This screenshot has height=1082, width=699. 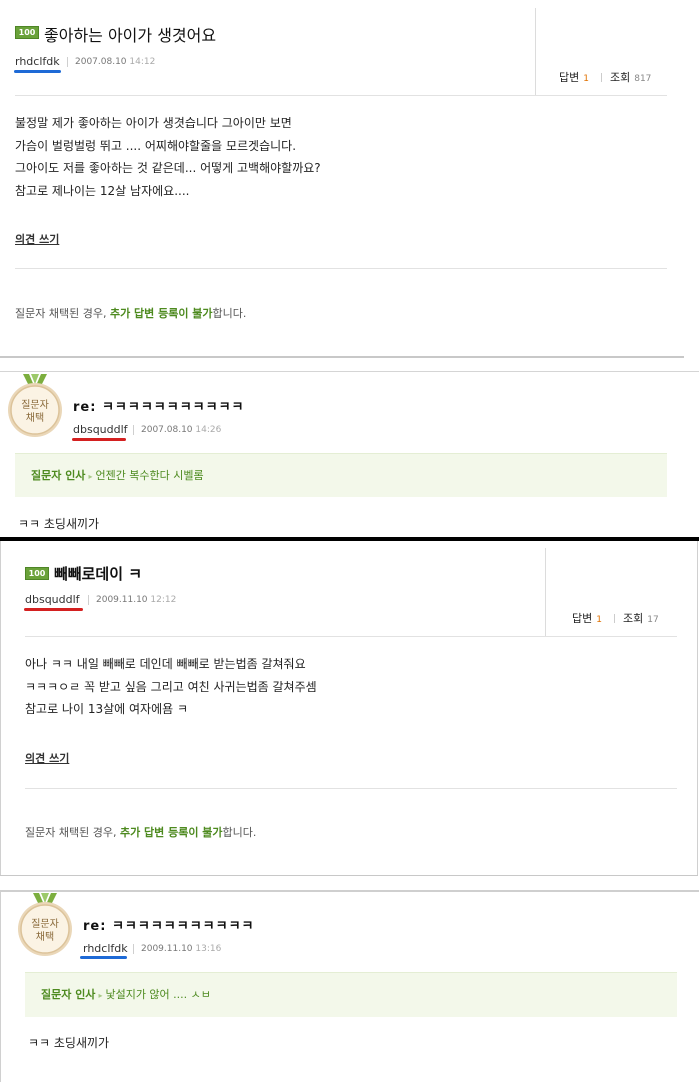 I want to click on questioner-greeting: 질문자 인사 ▸ 언젠간 복수한다 시벨롬, so click(x=117, y=475).